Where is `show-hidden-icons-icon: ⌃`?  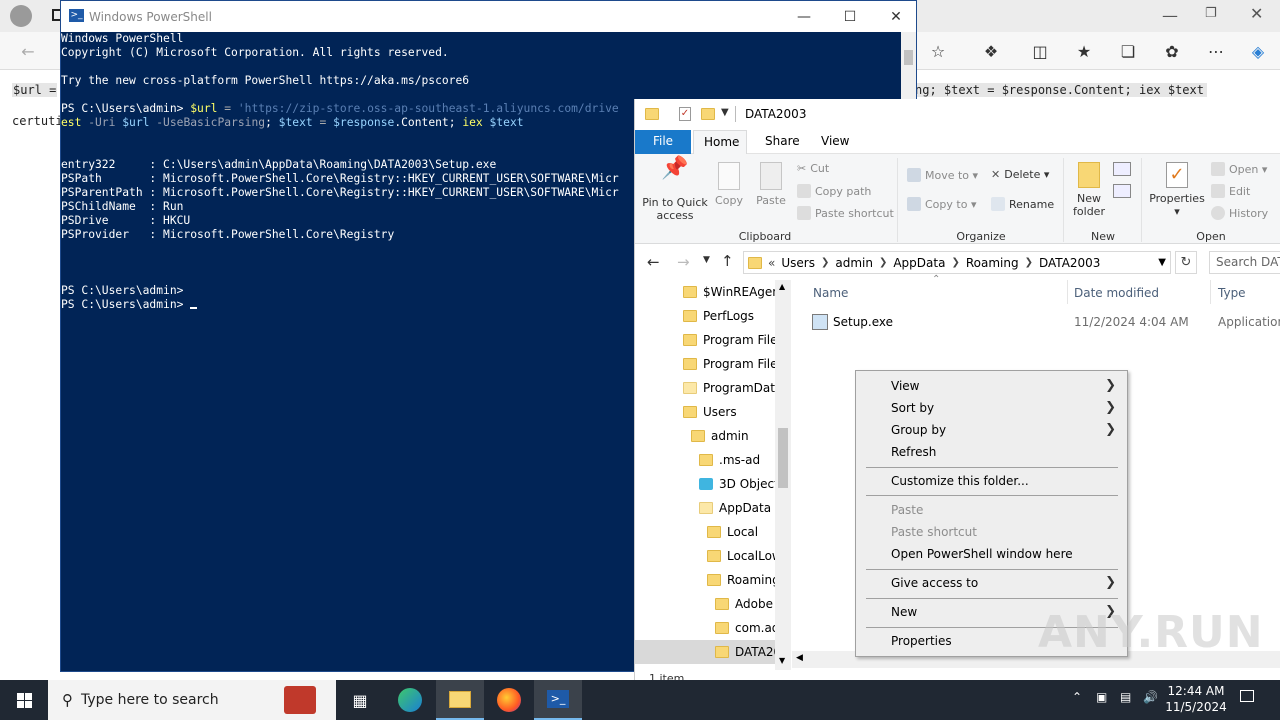 show-hidden-icons-icon: ⌃ is located at coordinates (1077, 697).